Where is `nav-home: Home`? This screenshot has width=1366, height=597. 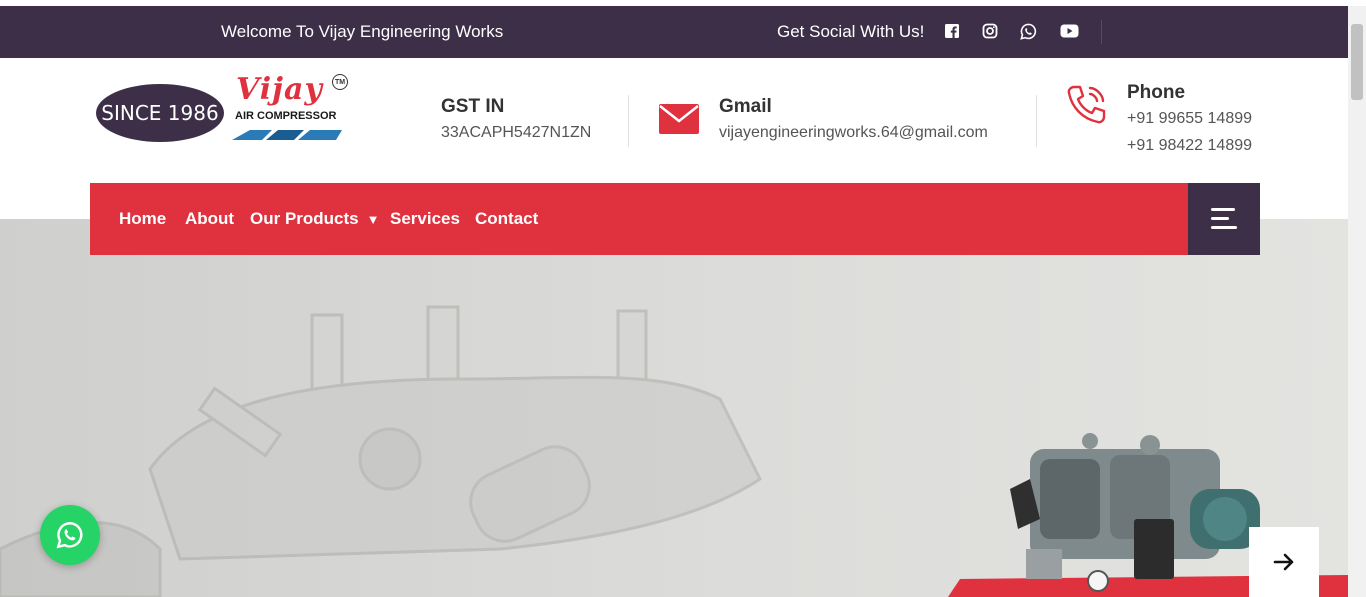 nav-home: Home is located at coordinates (142, 219).